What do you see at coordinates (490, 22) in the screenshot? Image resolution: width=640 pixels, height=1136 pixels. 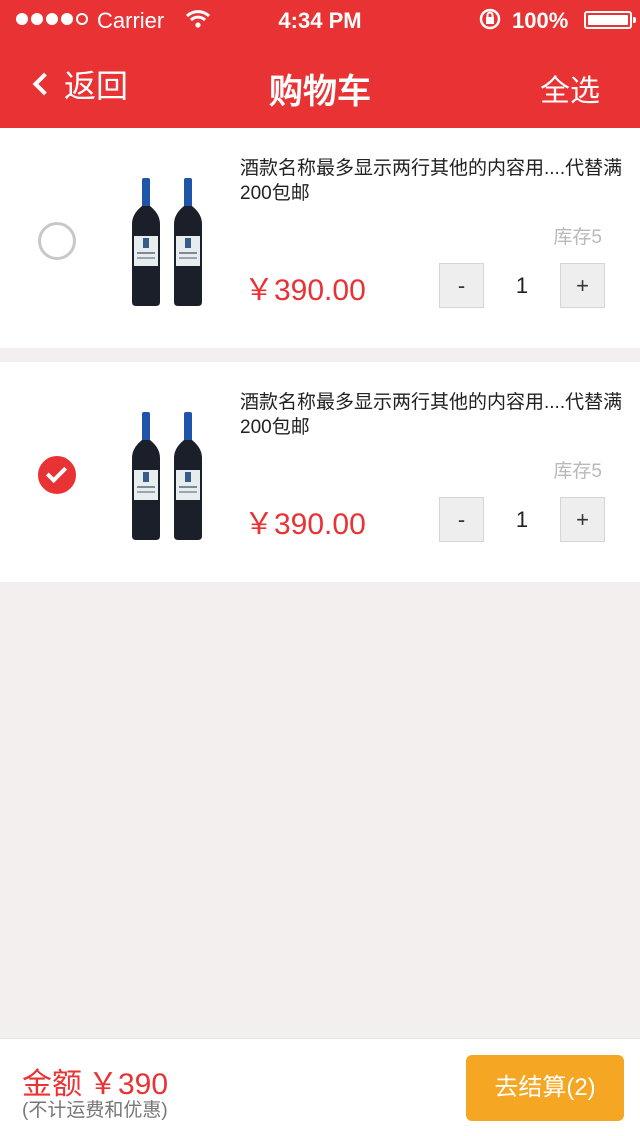 I see `rotation-lock-icon` at bounding box center [490, 22].